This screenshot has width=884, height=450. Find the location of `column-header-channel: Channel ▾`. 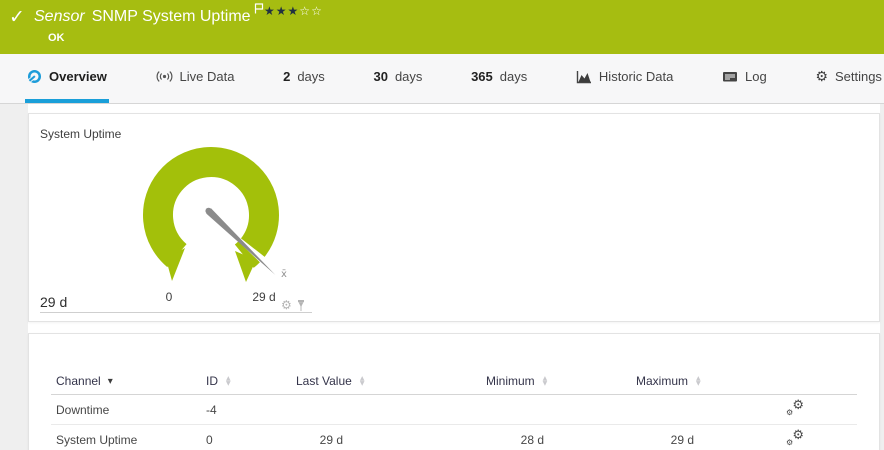

column-header-channel: Channel ▾ is located at coordinates (126, 381).